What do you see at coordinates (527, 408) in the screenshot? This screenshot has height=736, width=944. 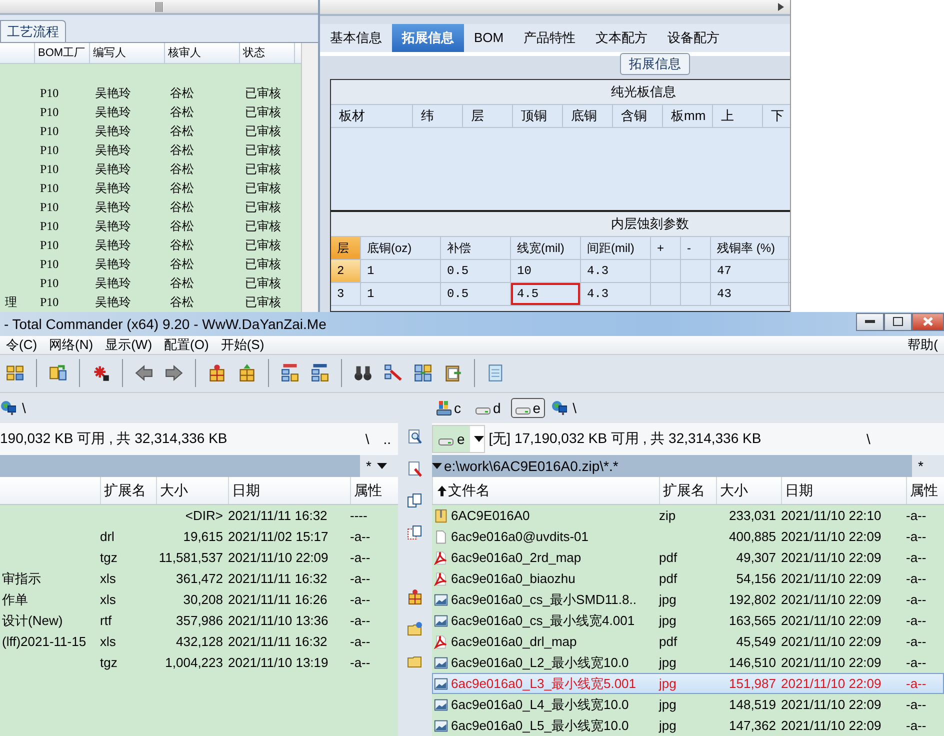 I see `drive-button: e` at bounding box center [527, 408].